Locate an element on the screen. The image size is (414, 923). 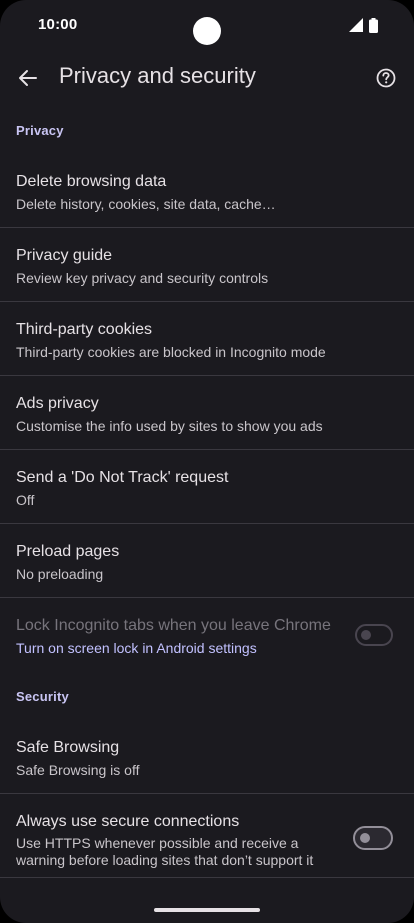
setting-title: Preload pages is located at coordinates (68, 551).